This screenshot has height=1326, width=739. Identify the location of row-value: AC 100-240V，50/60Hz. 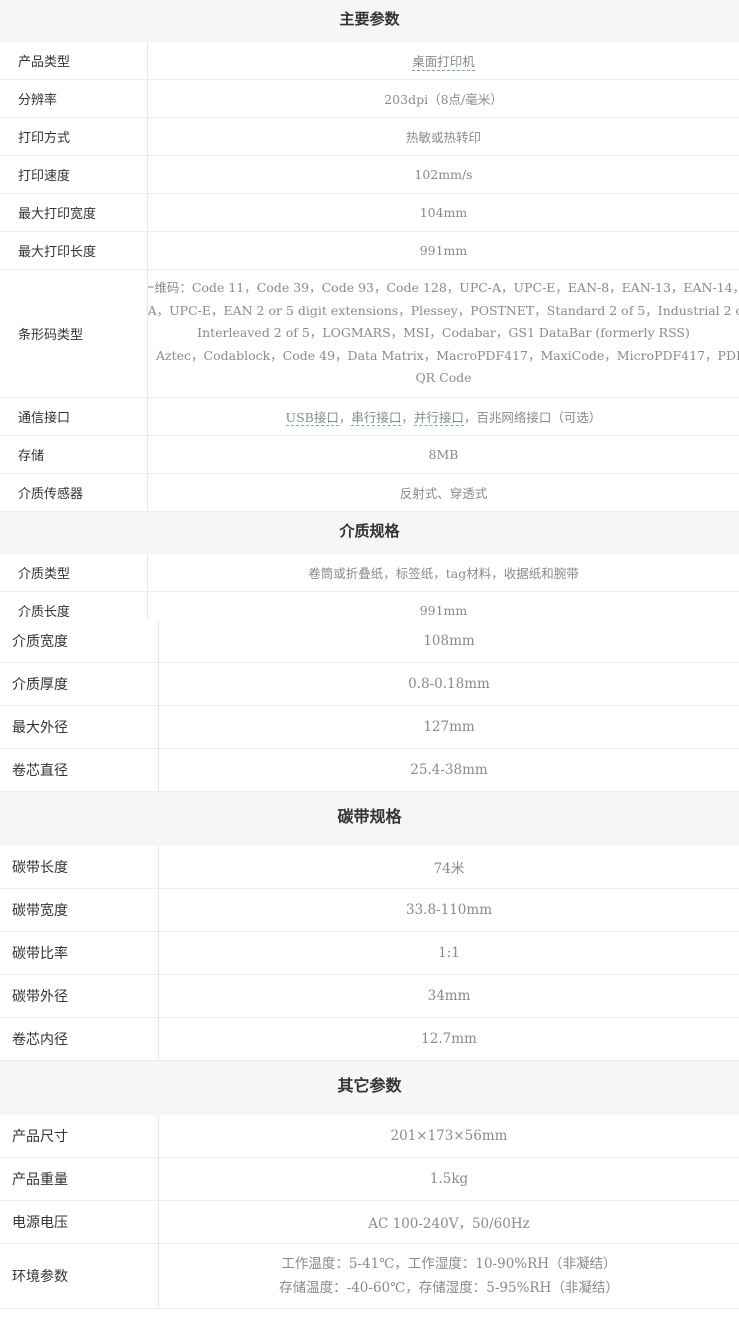
(449, 1224).